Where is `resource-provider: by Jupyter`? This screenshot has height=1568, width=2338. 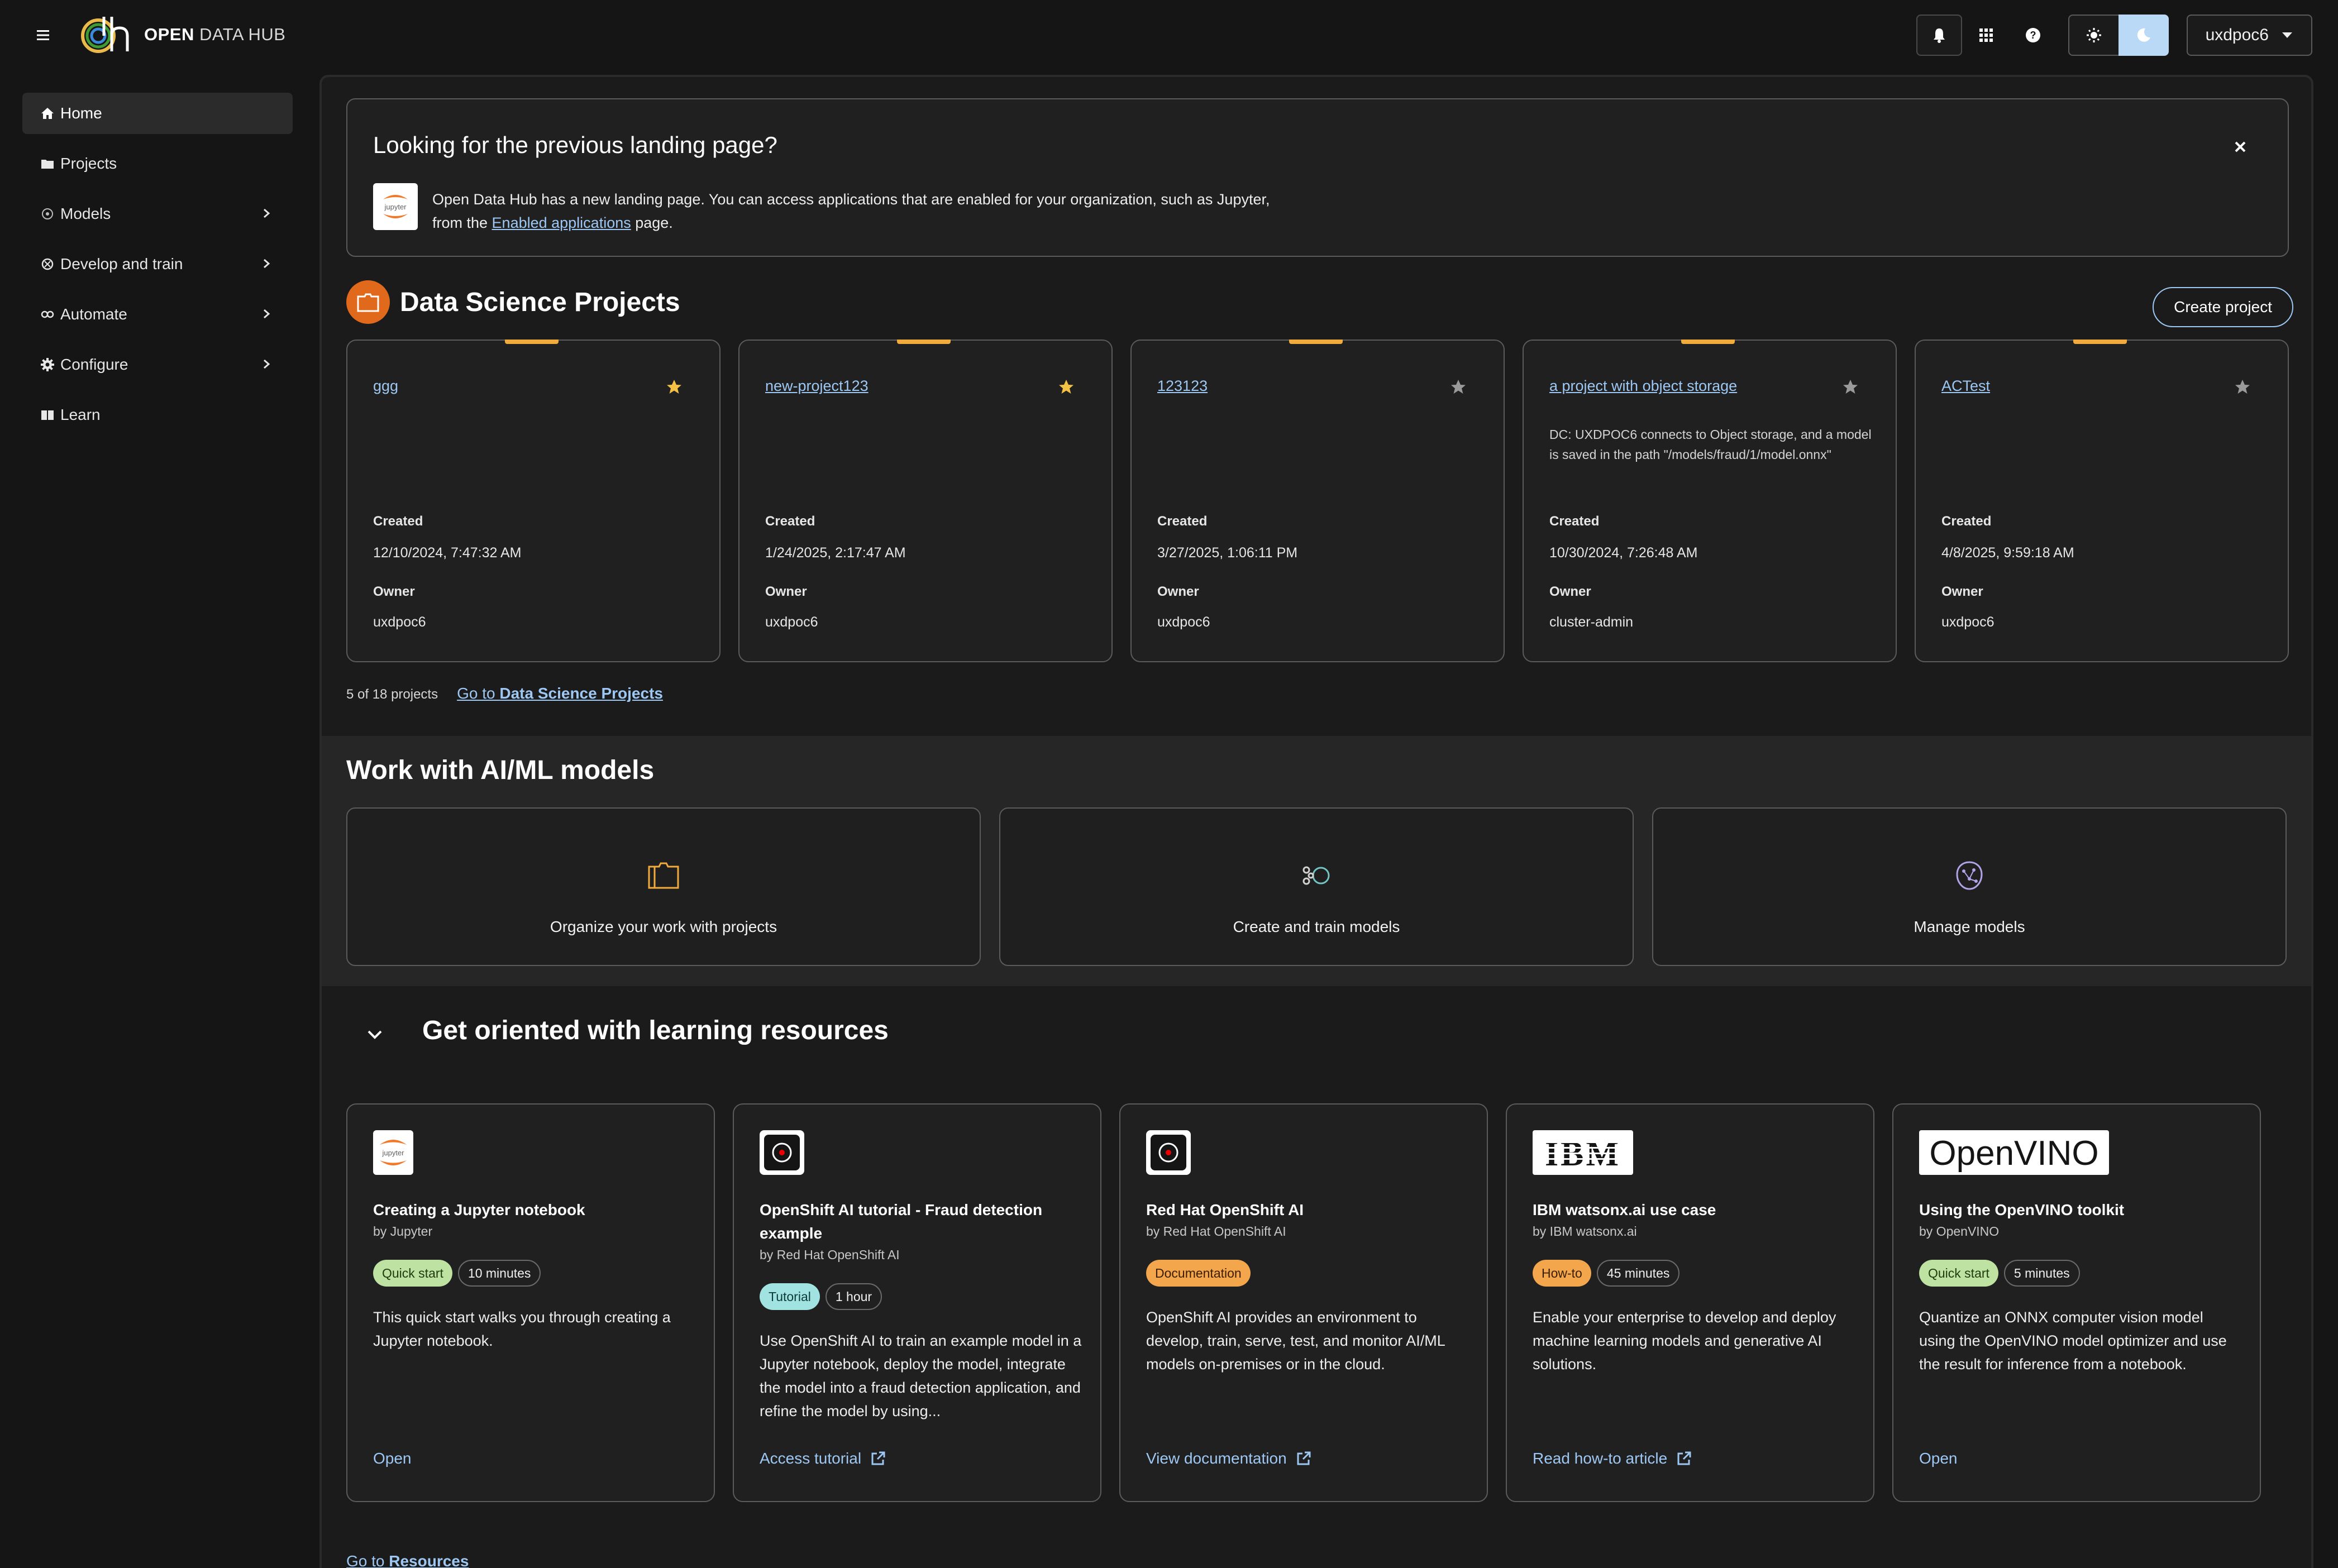
resource-provider: by Jupyter is located at coordinates (403, 1231).